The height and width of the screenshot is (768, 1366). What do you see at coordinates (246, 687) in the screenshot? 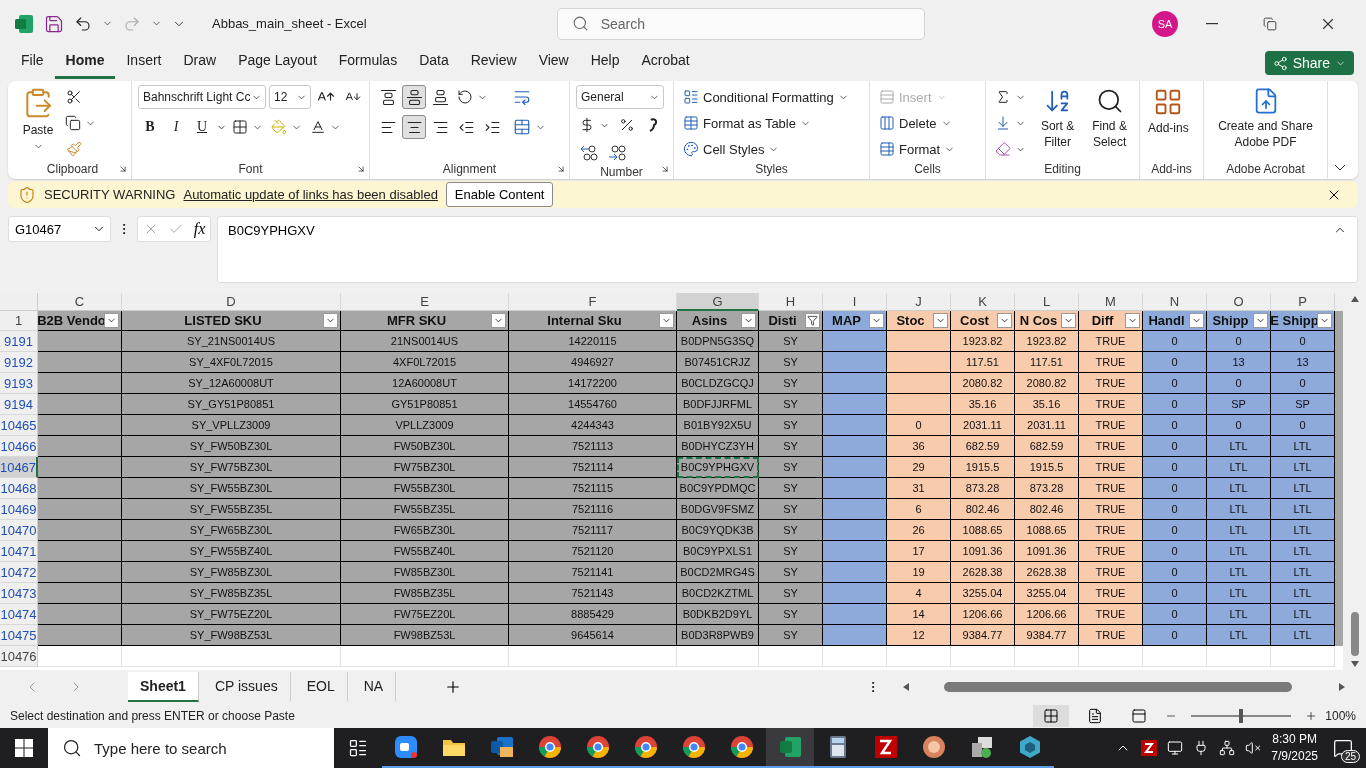
I see `sheet-tab: CP issues` at bounding box center [246, 687].